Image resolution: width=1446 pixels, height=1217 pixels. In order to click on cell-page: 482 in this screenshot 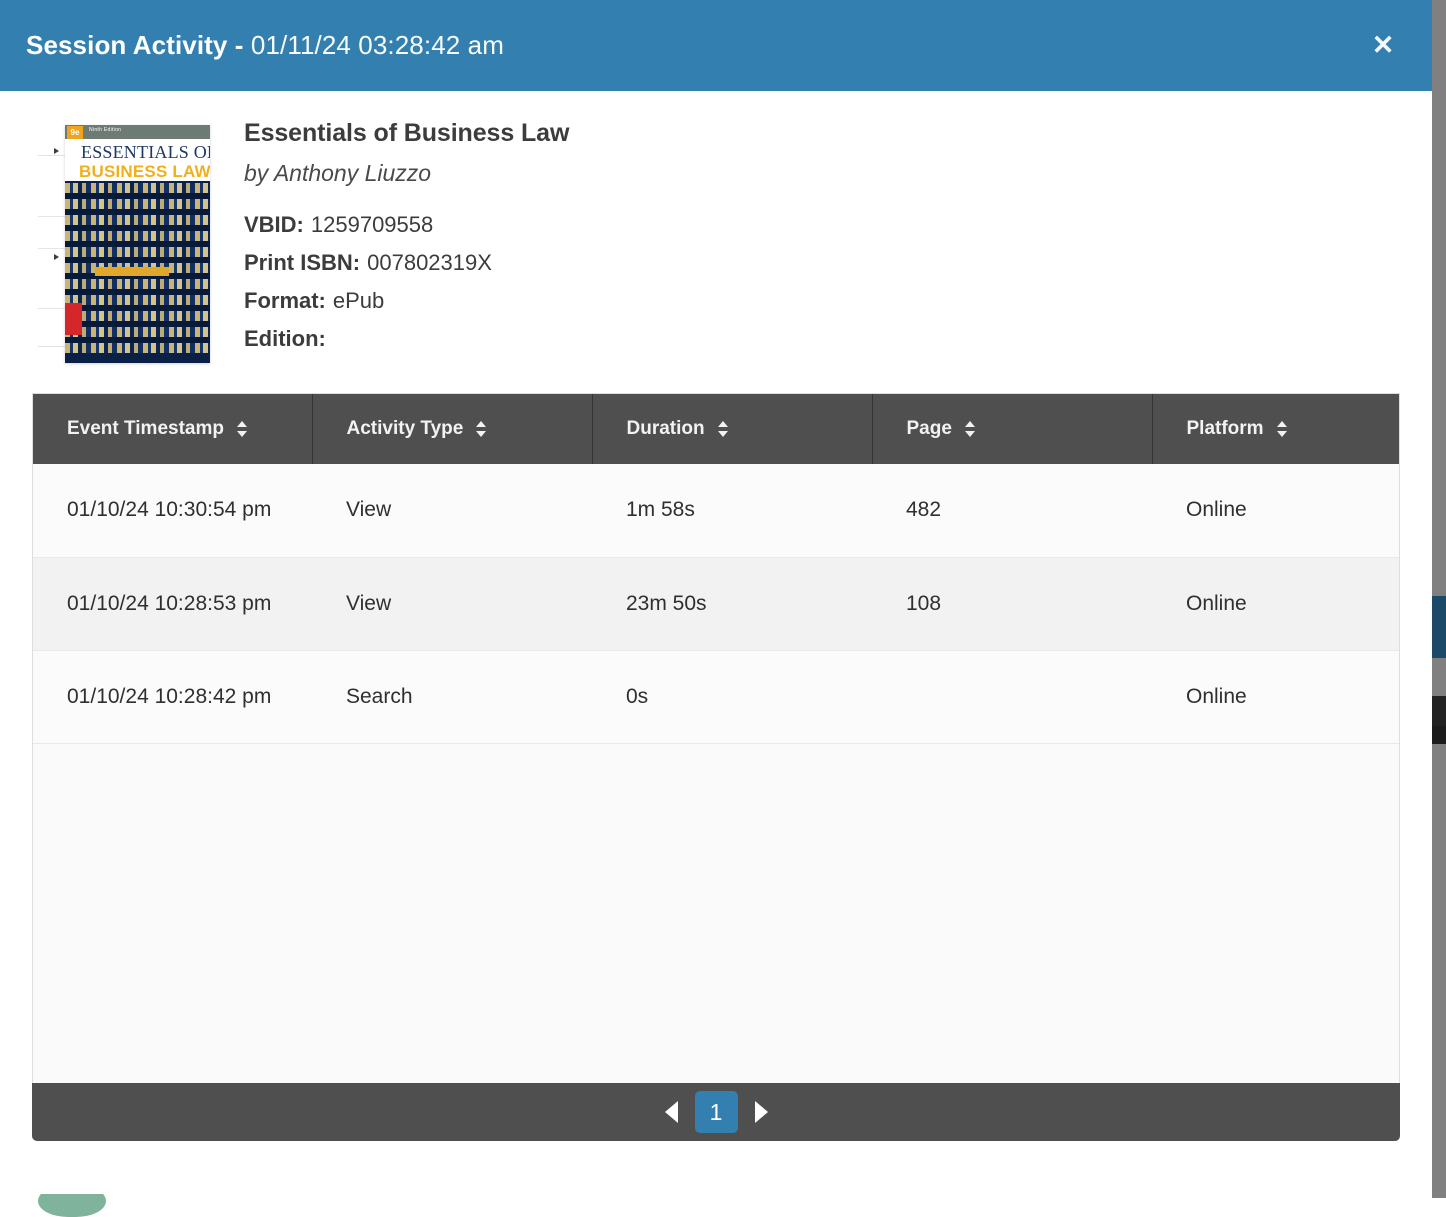, I will do `click(1012, 511)`.